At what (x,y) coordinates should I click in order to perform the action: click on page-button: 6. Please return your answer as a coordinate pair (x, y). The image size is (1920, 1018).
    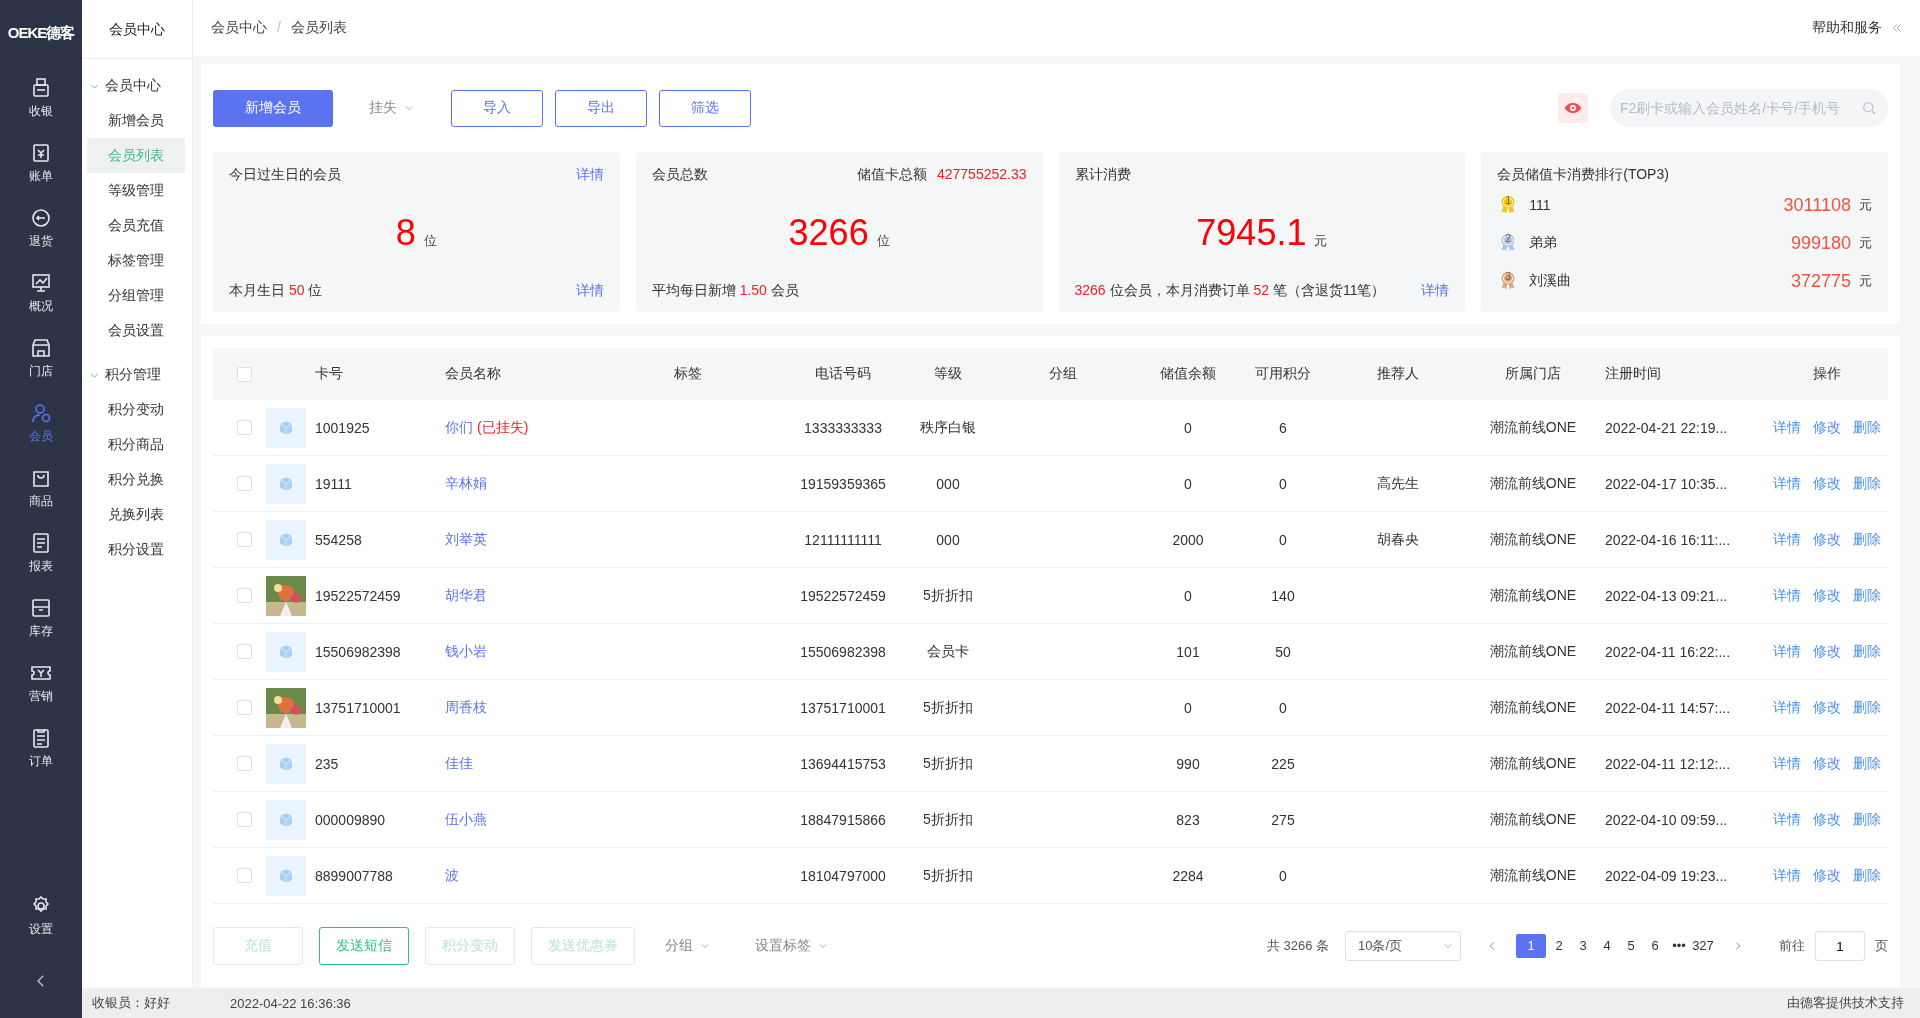
    Looking at the image, I should click on (1655, 946).